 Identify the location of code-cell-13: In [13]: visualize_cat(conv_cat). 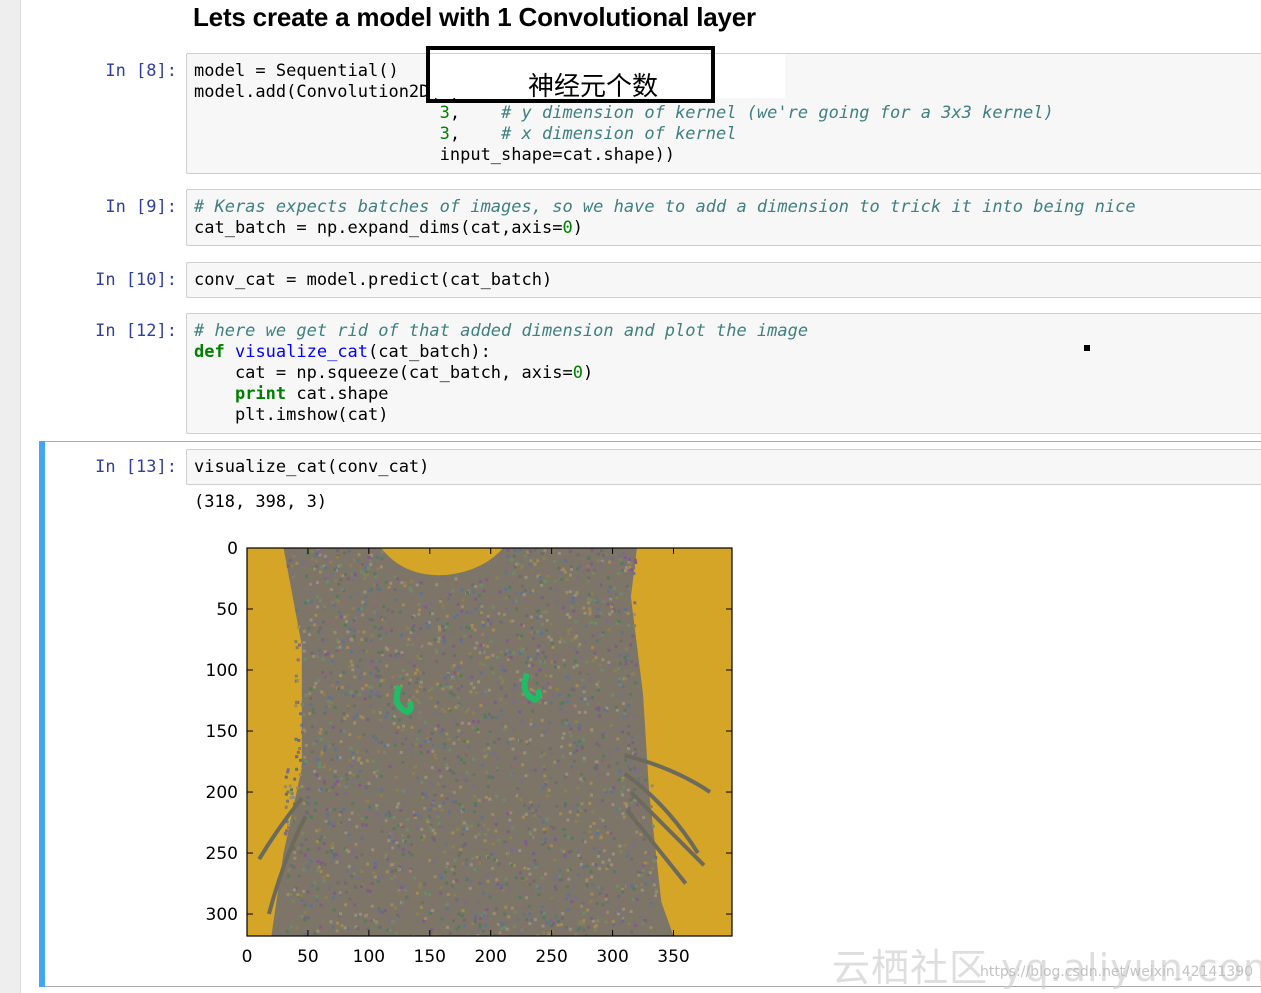
(650, 467).